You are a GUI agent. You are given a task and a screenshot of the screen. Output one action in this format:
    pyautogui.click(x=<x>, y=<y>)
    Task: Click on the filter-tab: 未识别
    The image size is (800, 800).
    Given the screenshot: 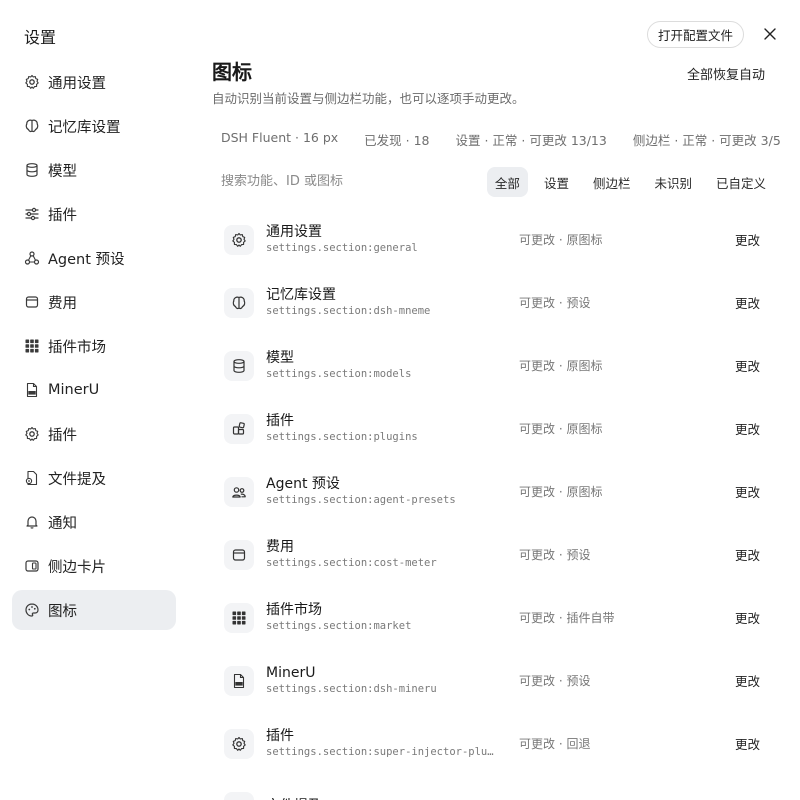 What is the action you would take?
    pyautogui.click(x=673, y=182)
    